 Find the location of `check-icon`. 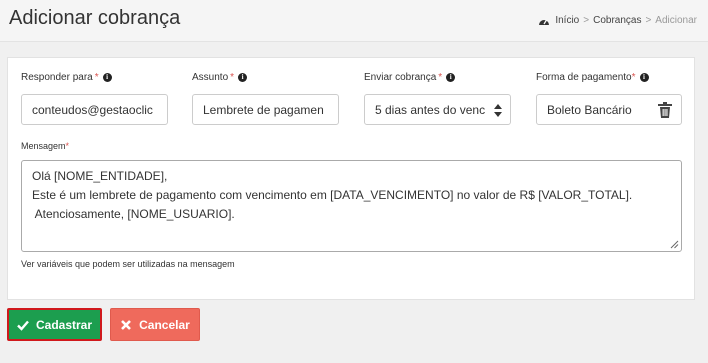

check-icon is located at coordinates (23, 325).